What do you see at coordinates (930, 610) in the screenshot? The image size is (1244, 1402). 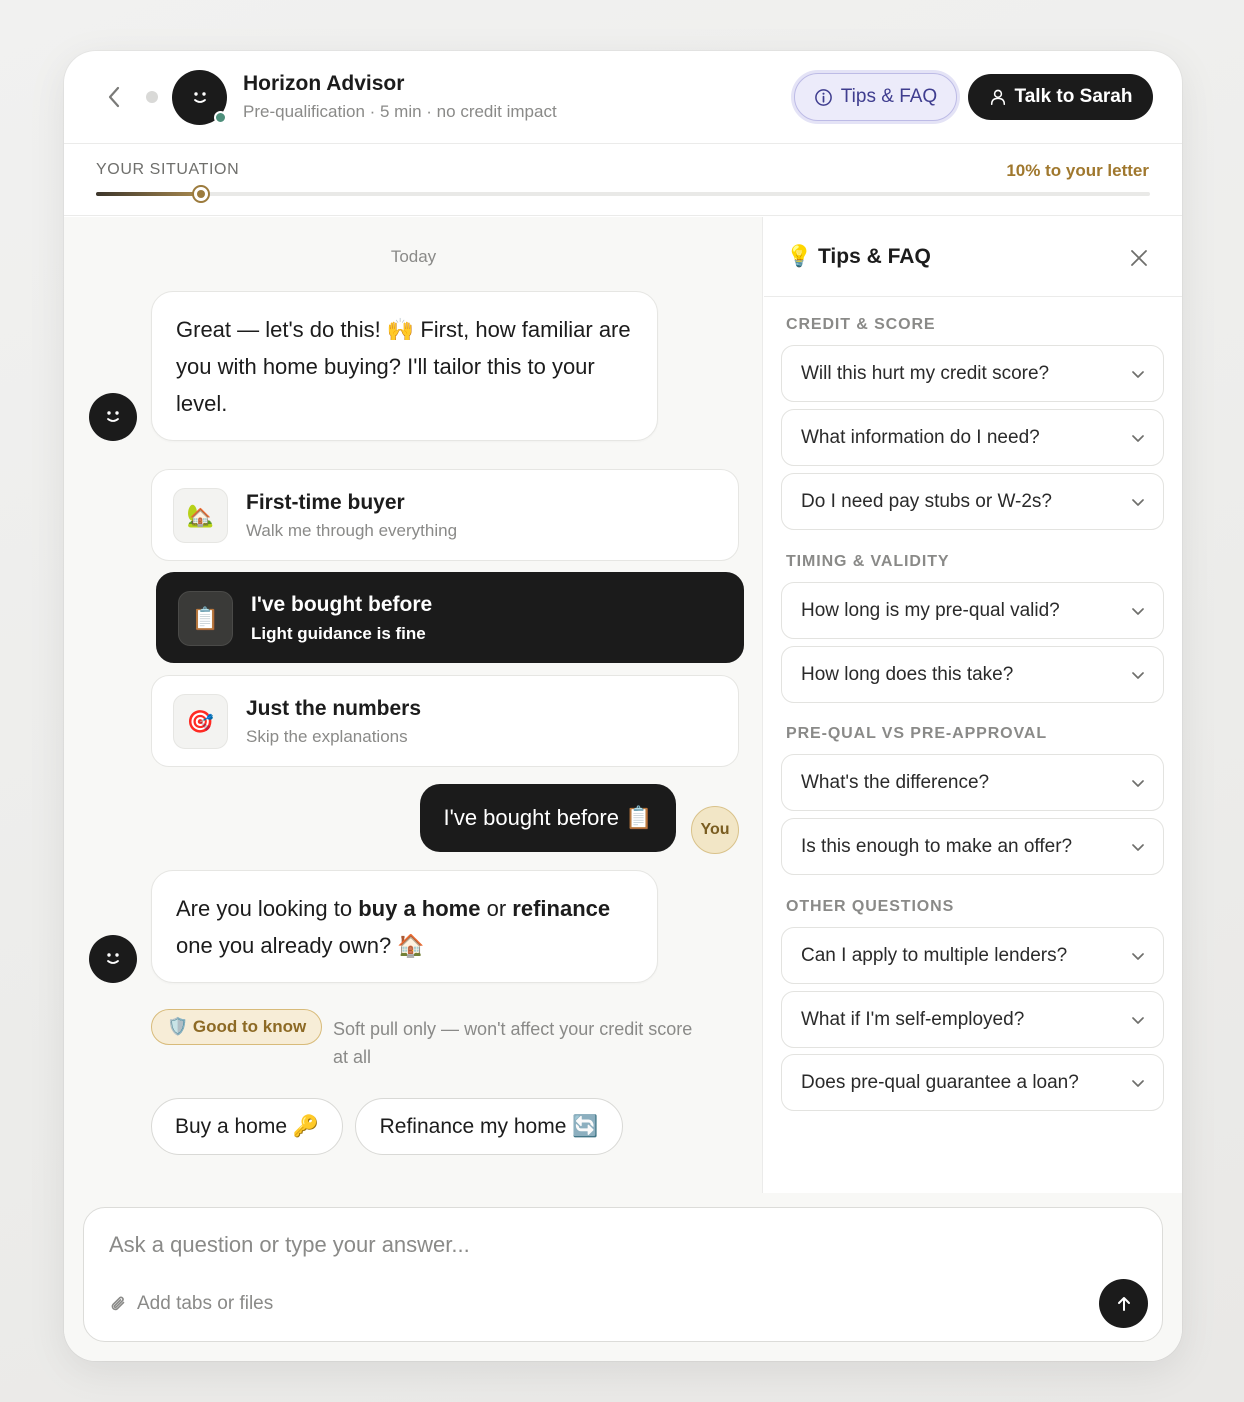 I see `faq-question: How long is my pre-qual valid?` at bounding box center [930, 610].